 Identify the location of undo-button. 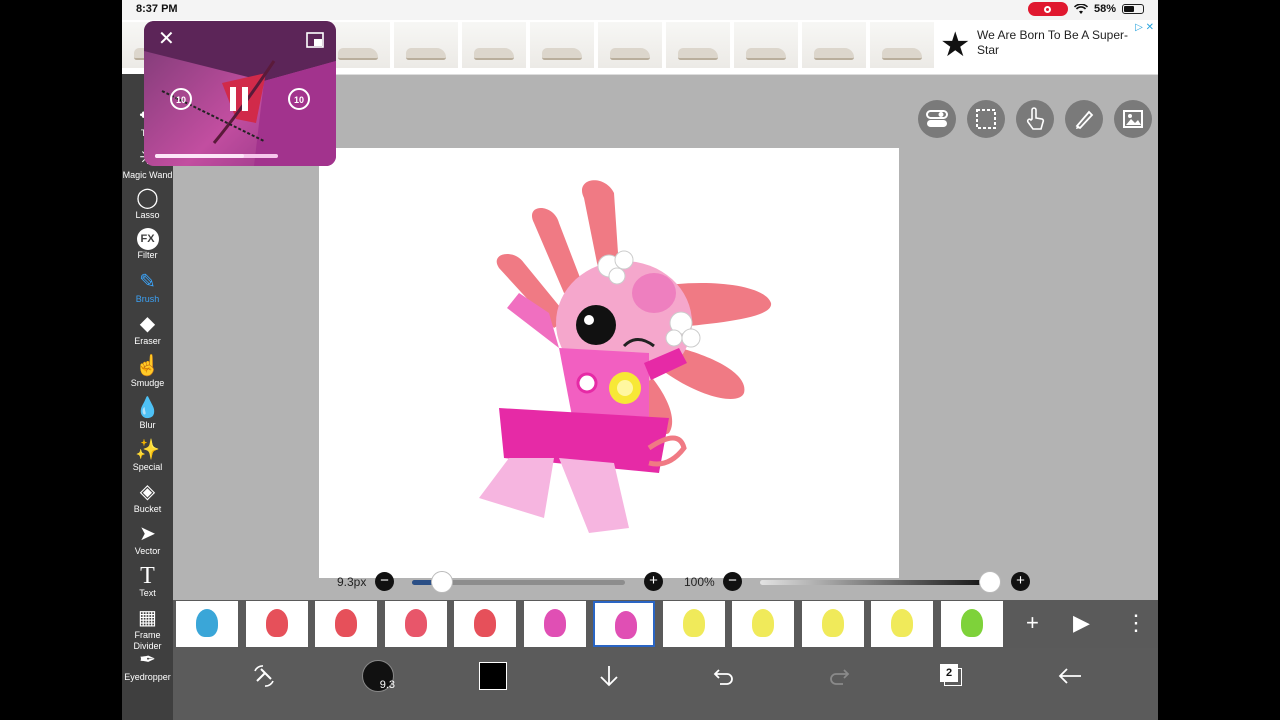
(724, 676).